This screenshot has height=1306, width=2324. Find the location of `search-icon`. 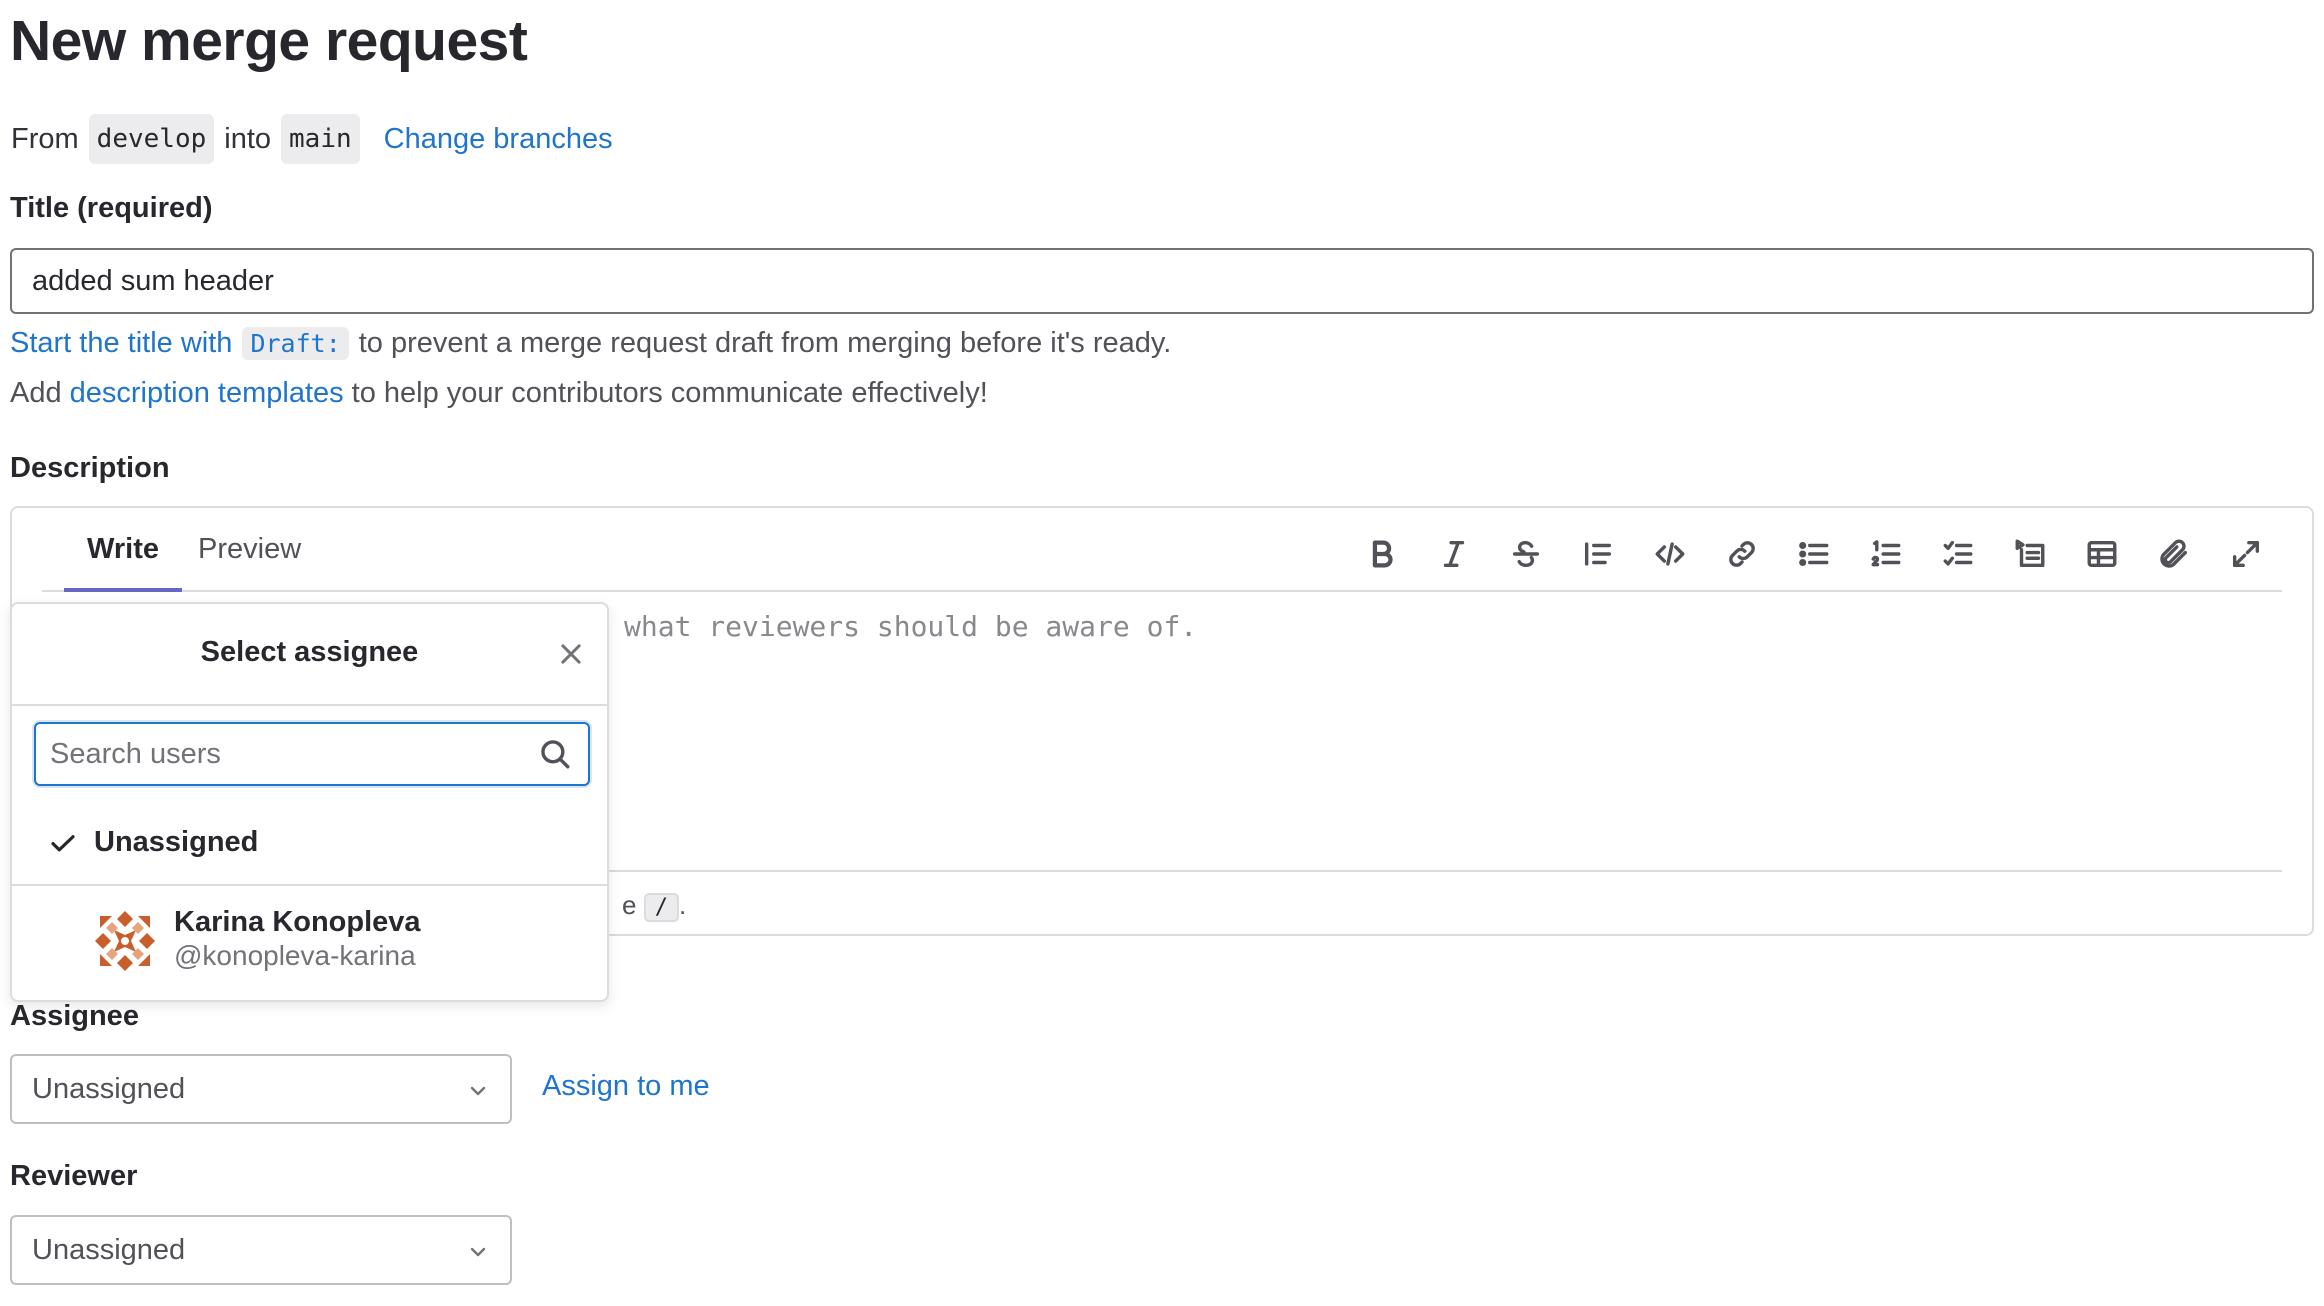

search-icon is located at coordinates (555, 754).